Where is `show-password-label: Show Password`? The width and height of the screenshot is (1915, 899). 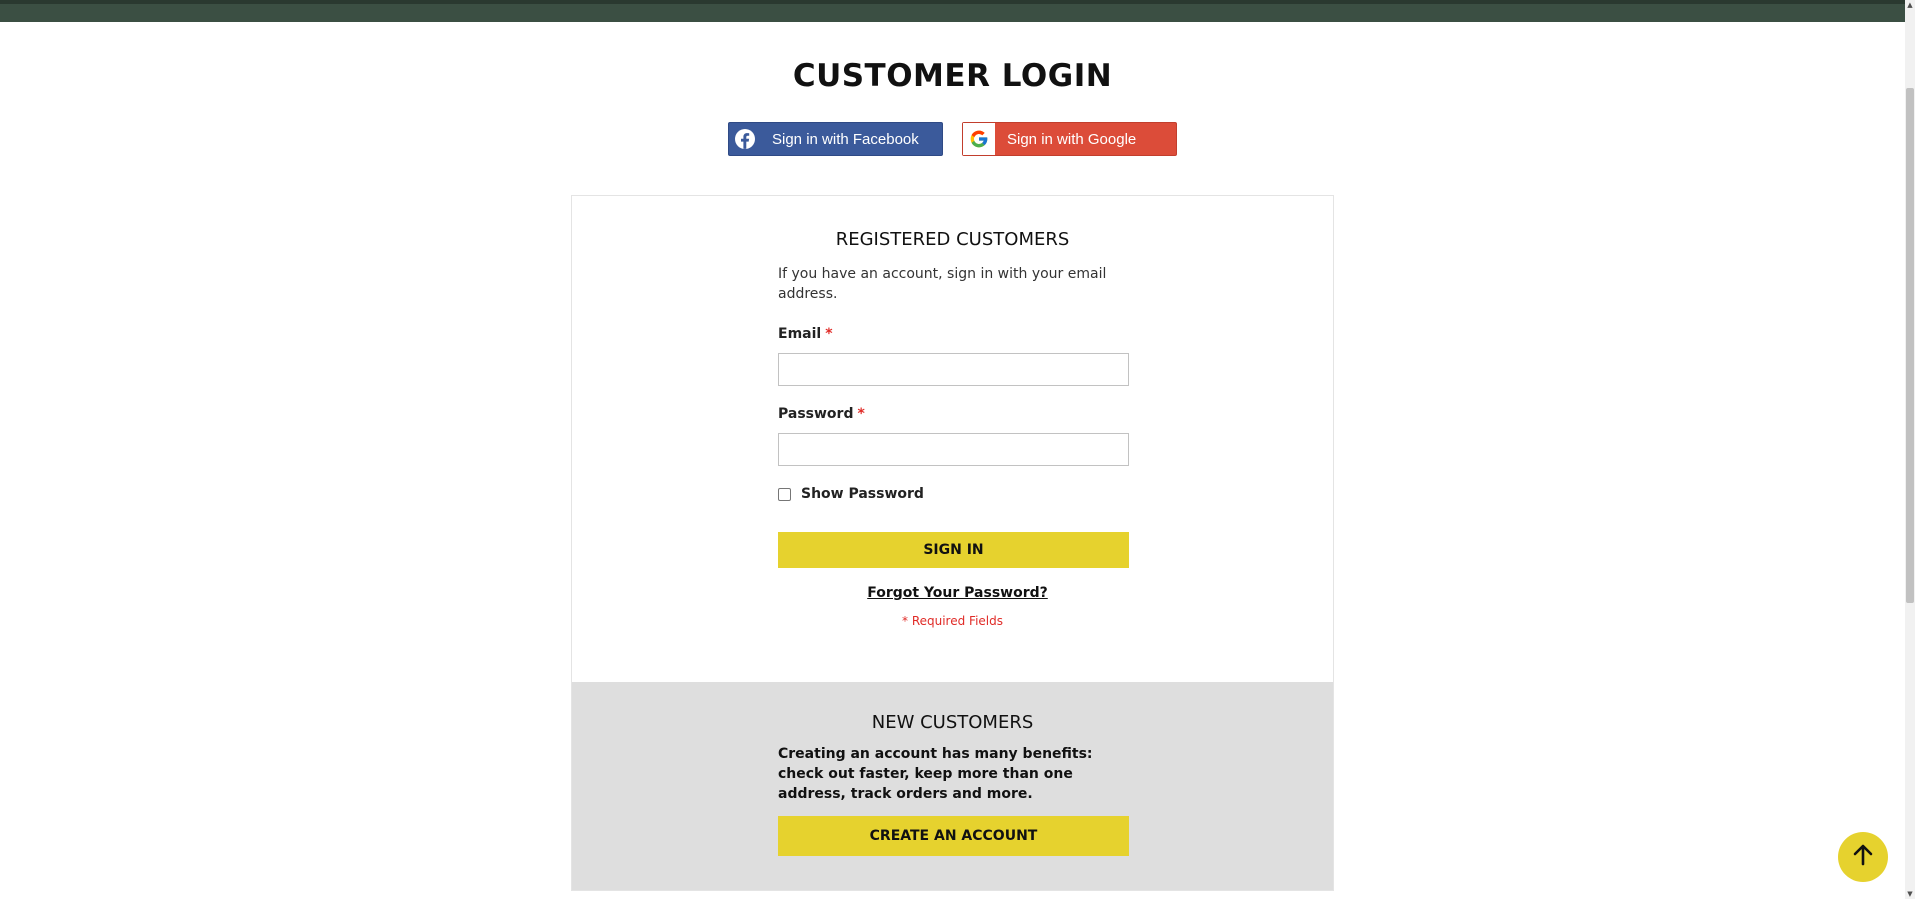
show-password-label: Show Password is located at coordinates (862, 494).